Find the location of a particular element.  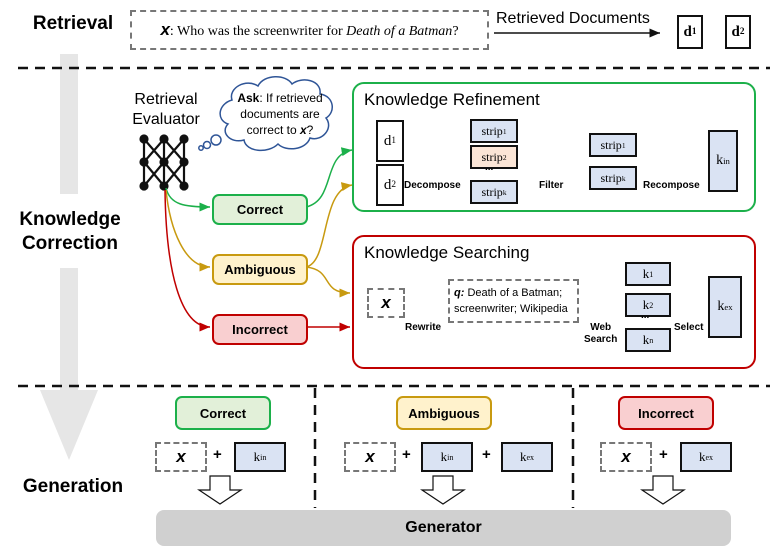

gen-ambiguous-k-in: k in is located at coordinates (447, 457).